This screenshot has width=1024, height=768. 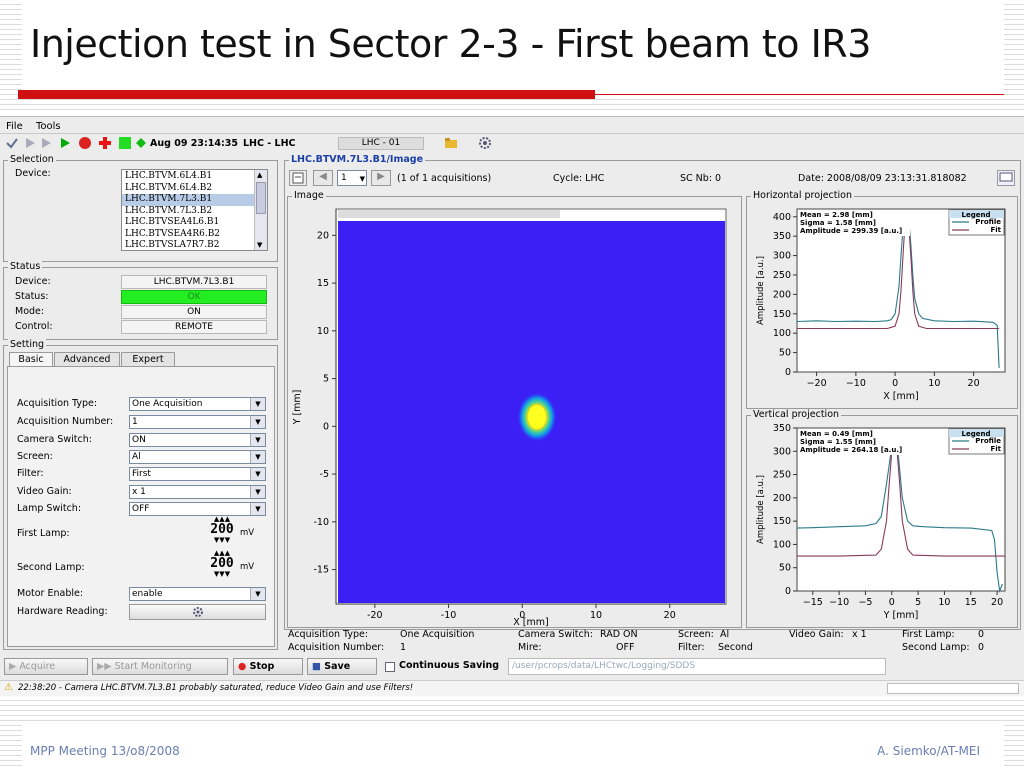 I want to click on tab-expert: Expert, so click(x=148, y=359).